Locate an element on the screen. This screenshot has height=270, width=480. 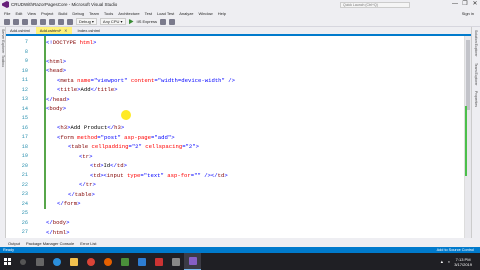
tab-index-cshtml: Index.cshtml is located at coordinates (89, 30).